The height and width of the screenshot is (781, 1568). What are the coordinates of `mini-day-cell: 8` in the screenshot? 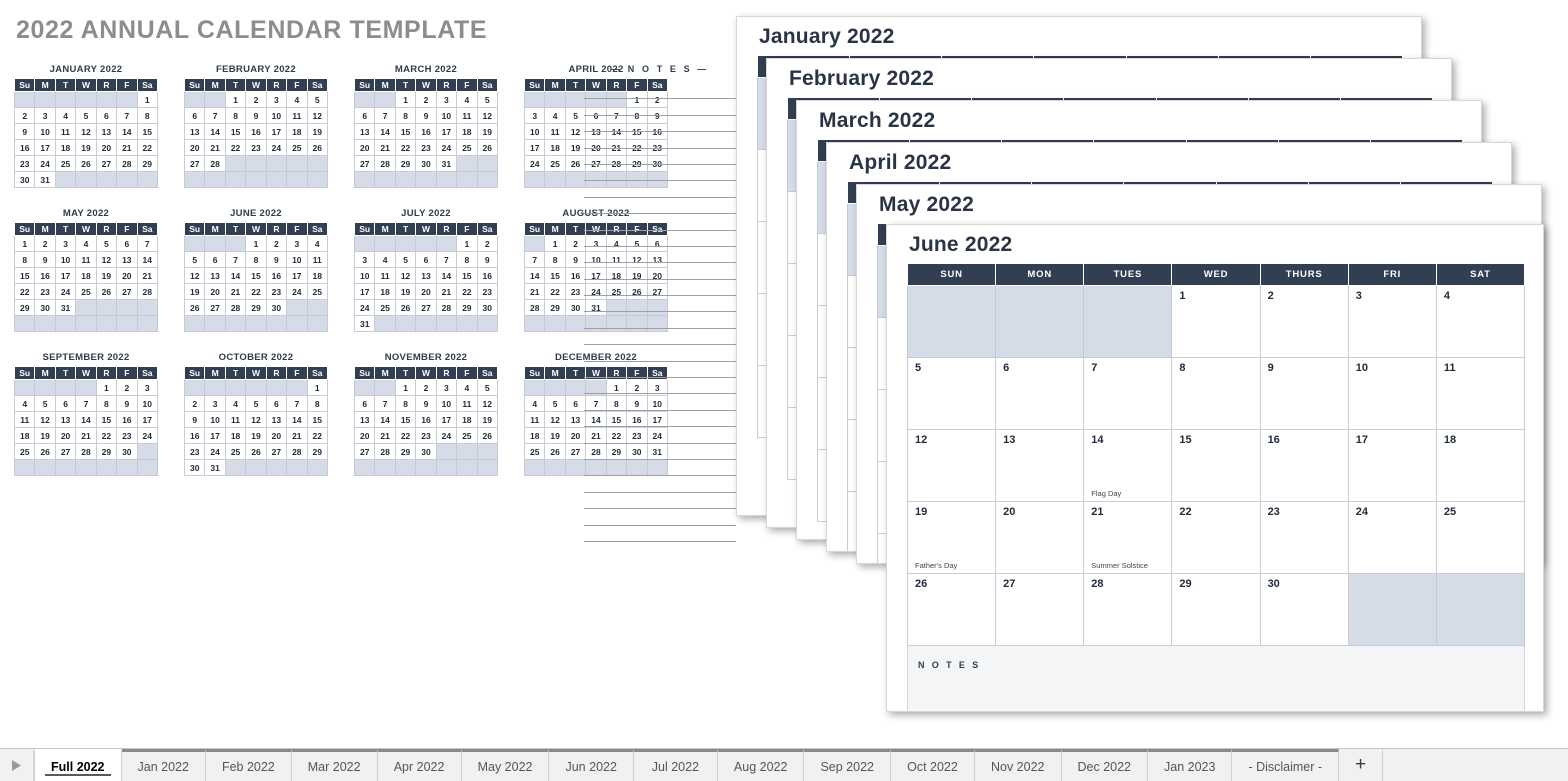 It's located at (405, 115).